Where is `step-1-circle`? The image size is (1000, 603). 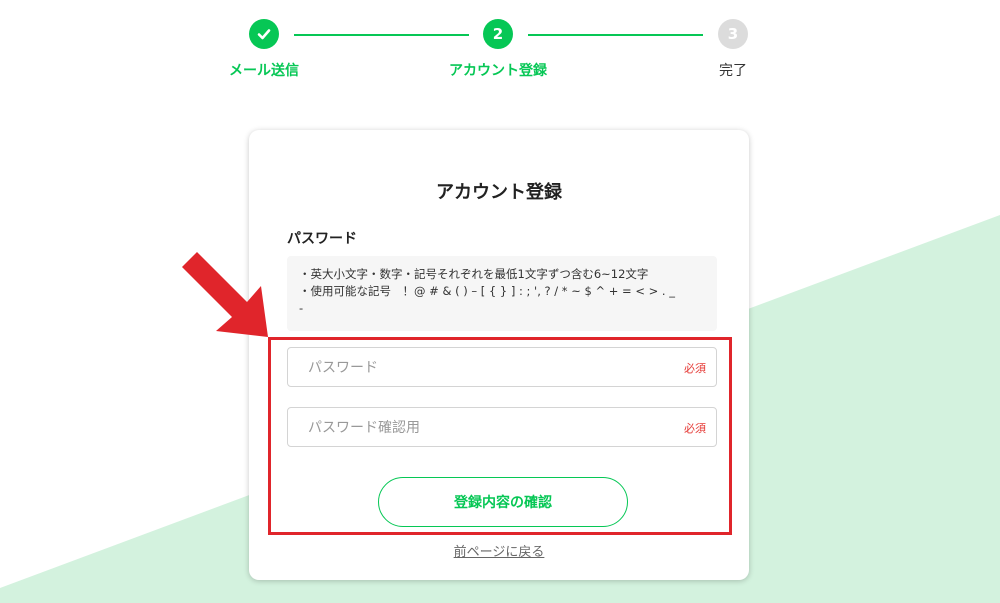 step-1-circle is located at coordinates (264, 34).